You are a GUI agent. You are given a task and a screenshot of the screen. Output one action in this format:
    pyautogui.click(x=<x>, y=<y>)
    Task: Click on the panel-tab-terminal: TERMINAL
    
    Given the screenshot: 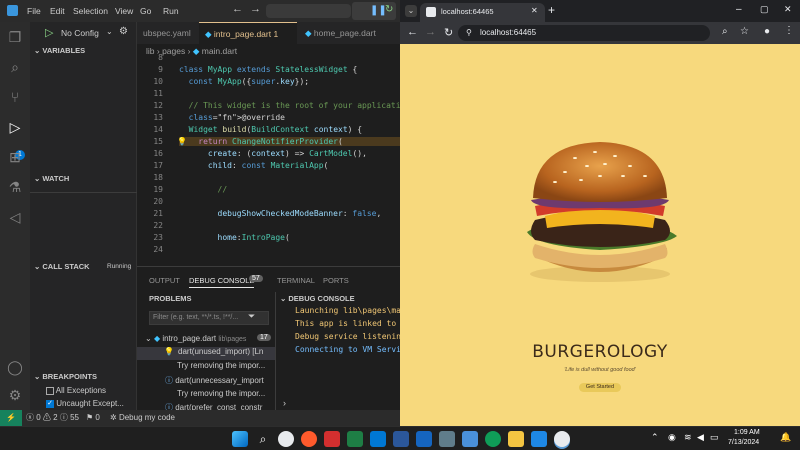 What is the action you would take?
    pyautogui.click(x=296, y=280)
    